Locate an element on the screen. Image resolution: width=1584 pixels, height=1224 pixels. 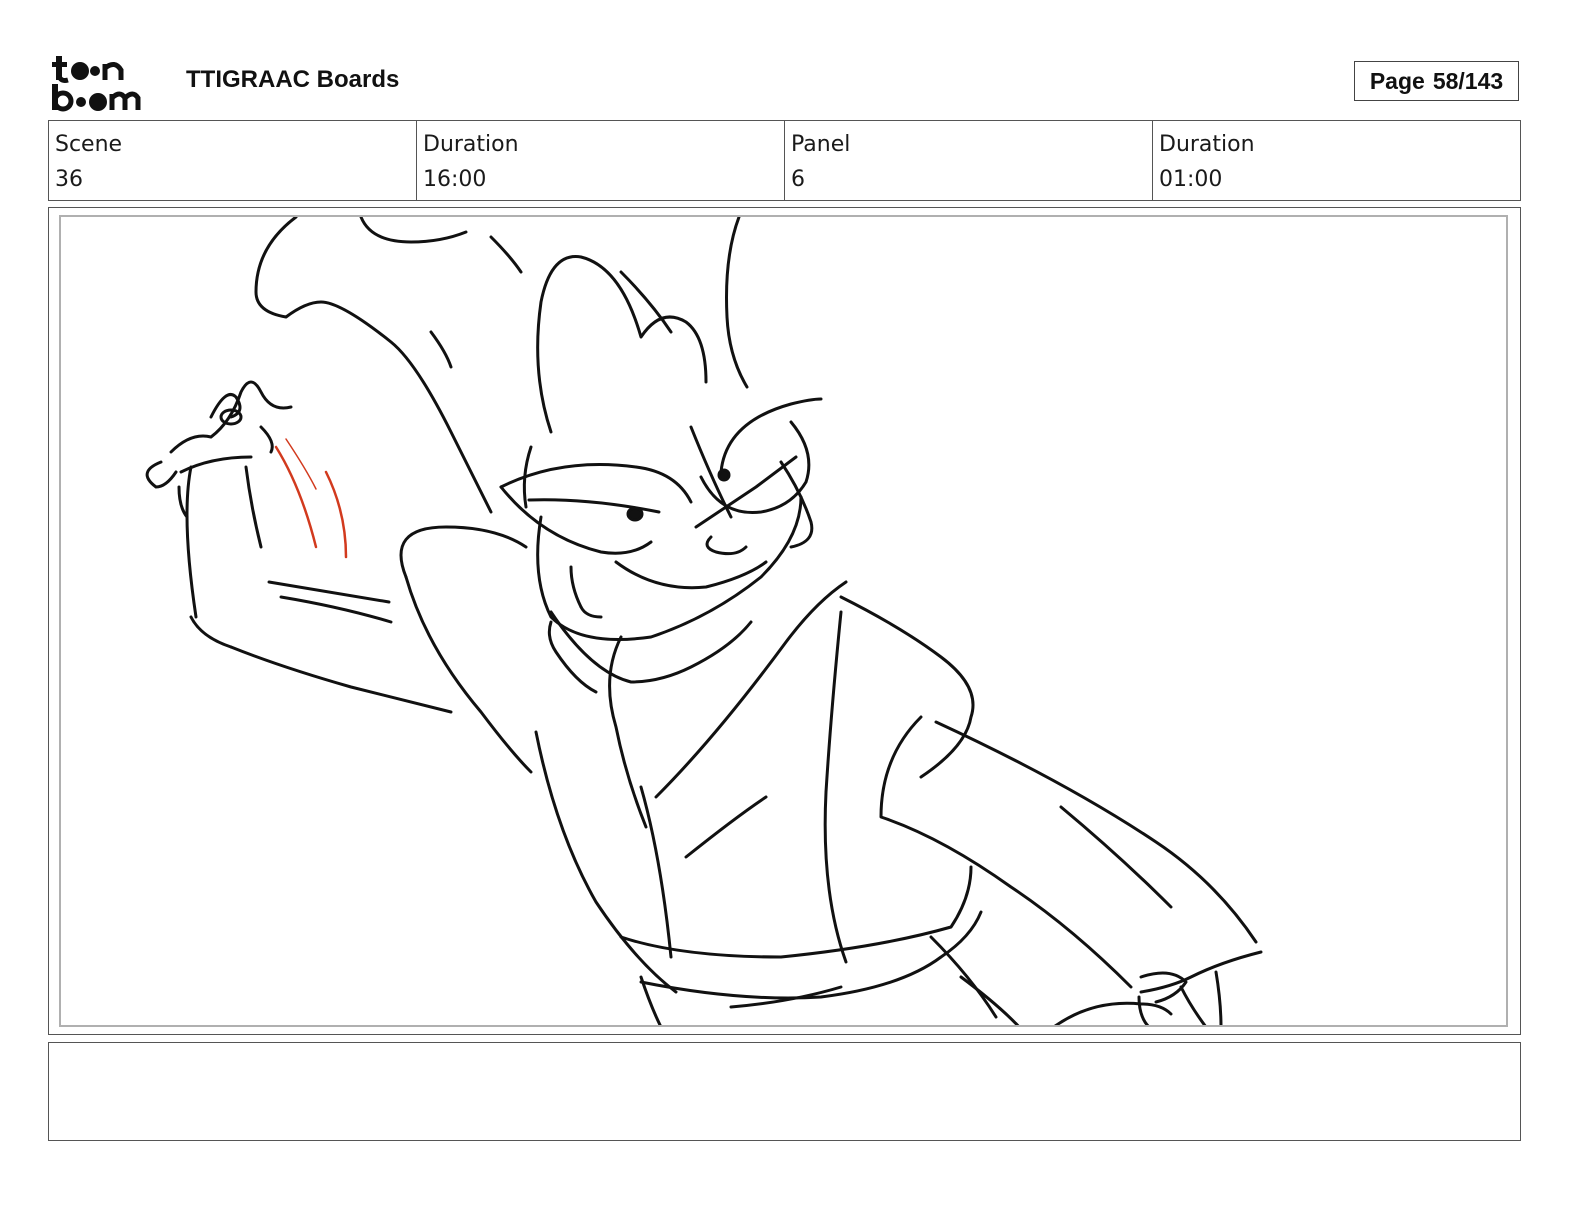
panel-label: Panel is located at coordinates (821, 144).